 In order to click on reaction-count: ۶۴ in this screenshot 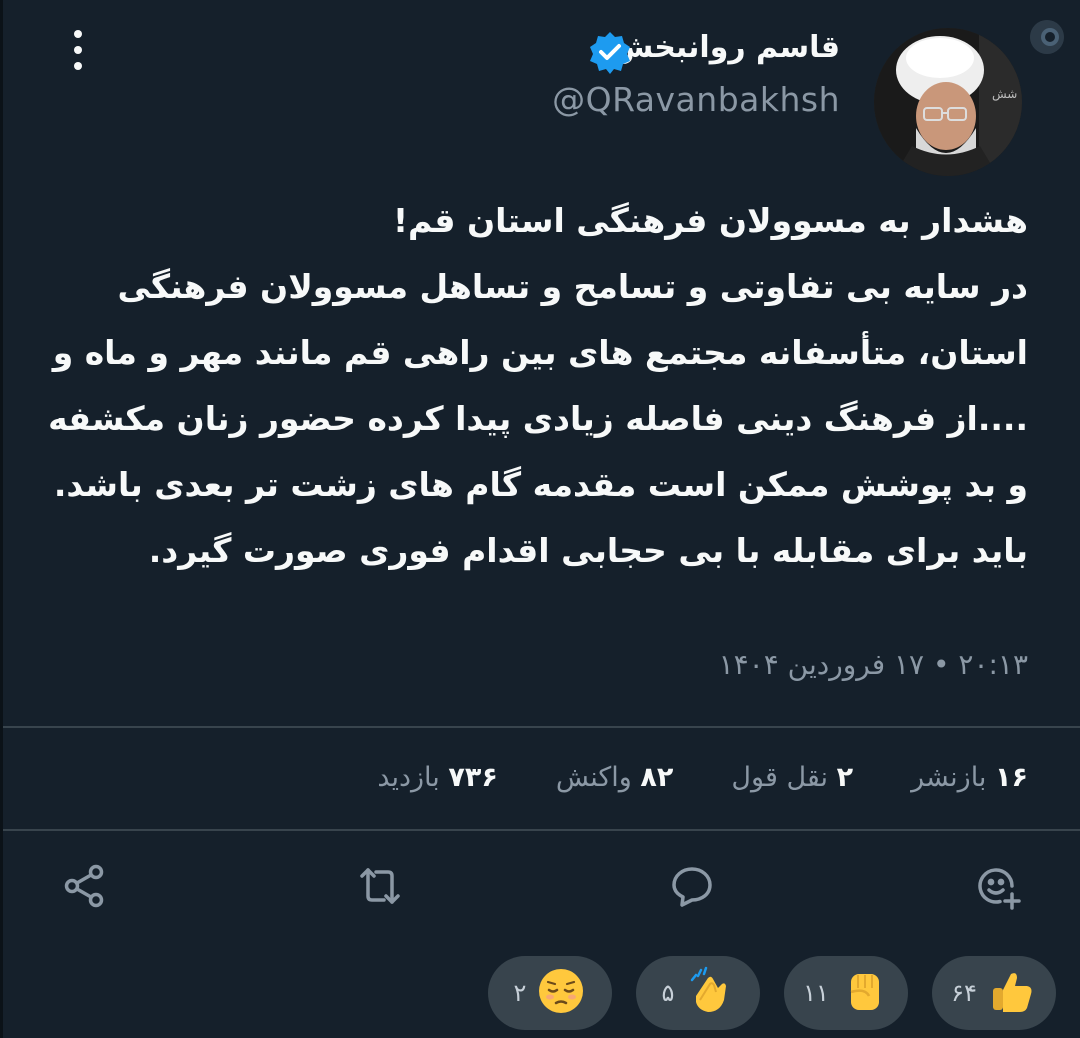, I will do `click(964, 993)`.